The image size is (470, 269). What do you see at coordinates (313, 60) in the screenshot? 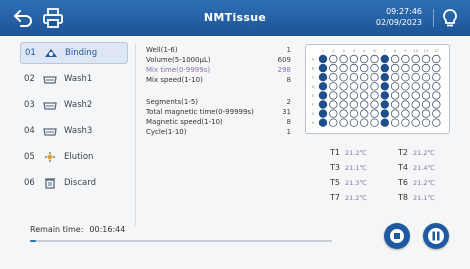
I see `plate-row-label: A` at bounding box center [313, 60].